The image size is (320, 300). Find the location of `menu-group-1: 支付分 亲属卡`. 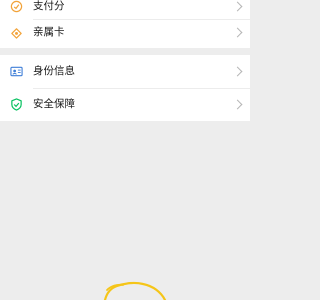

menu-group-1: 支付分 亲属卡 is located at coordinates (125, 24).